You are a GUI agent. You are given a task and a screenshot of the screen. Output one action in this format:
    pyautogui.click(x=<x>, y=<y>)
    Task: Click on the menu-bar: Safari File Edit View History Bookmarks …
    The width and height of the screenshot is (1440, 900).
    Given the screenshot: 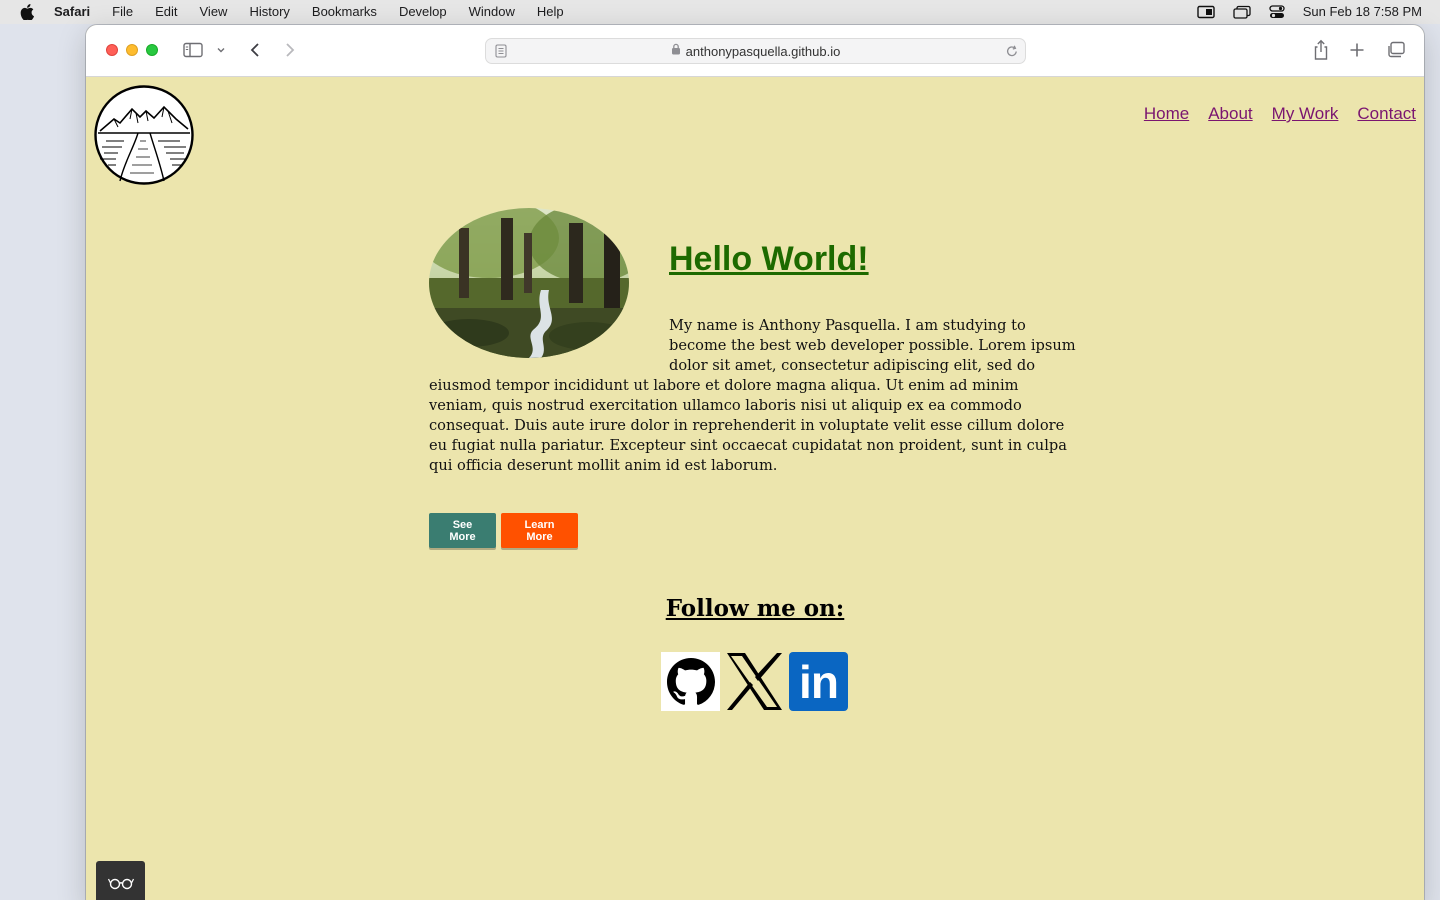 What is the action you would take?
    pyautogui.click(x=720, y=12)
    